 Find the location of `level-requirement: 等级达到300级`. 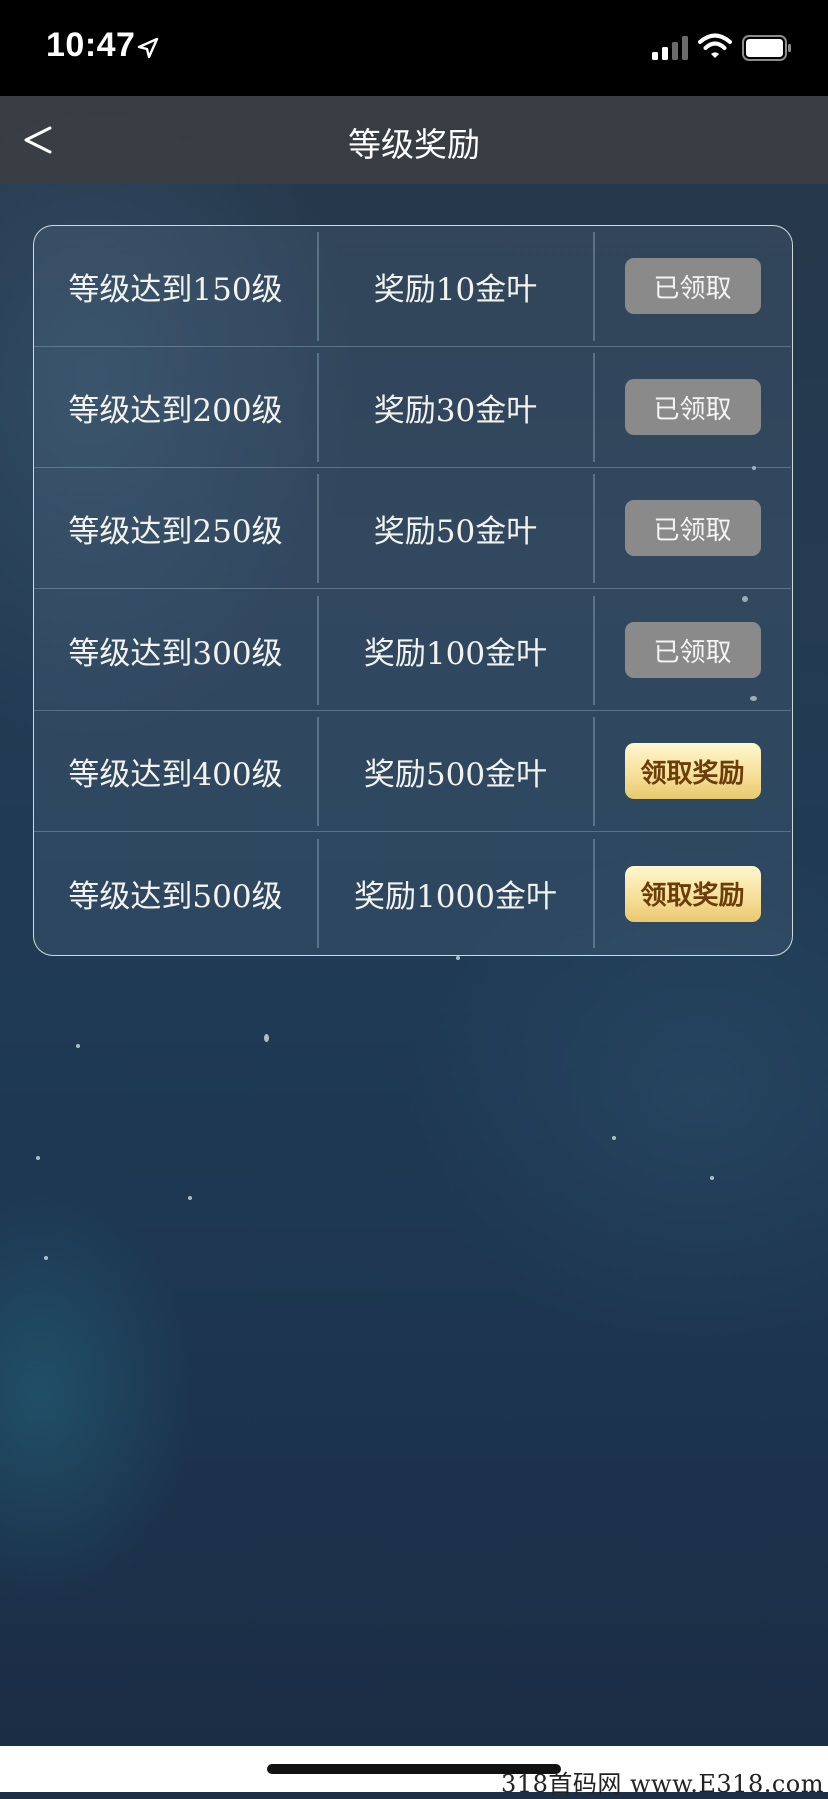

level-requirement: 等级达到300级 is located at coordinates (175, 653).